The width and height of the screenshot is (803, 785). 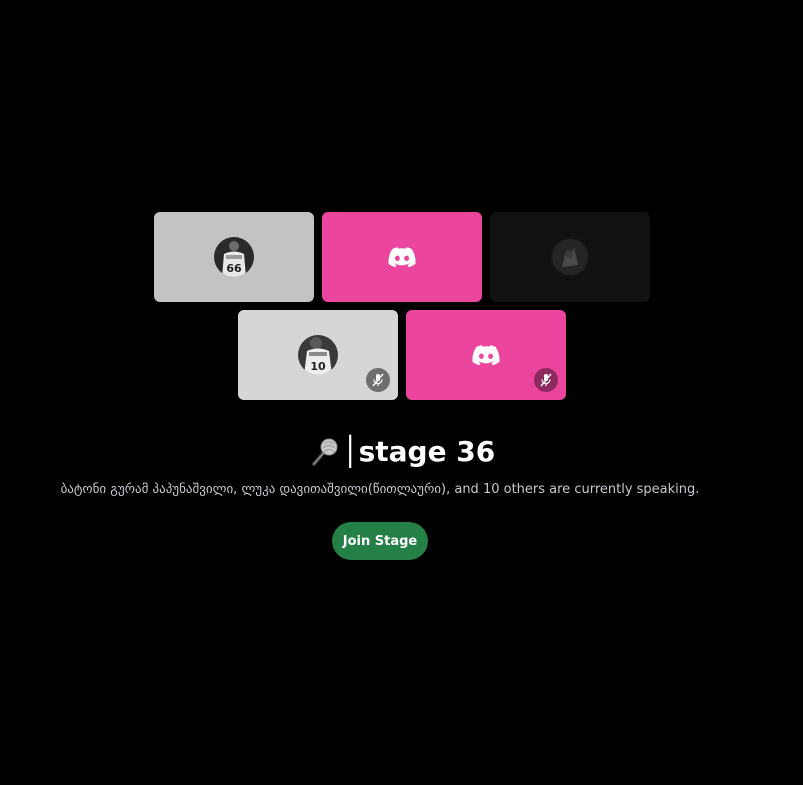 What do you see at coordinates (418, 451) in the screenshot?
I see `stage-title-text: │stage 36` at bounding box center [418, 451].